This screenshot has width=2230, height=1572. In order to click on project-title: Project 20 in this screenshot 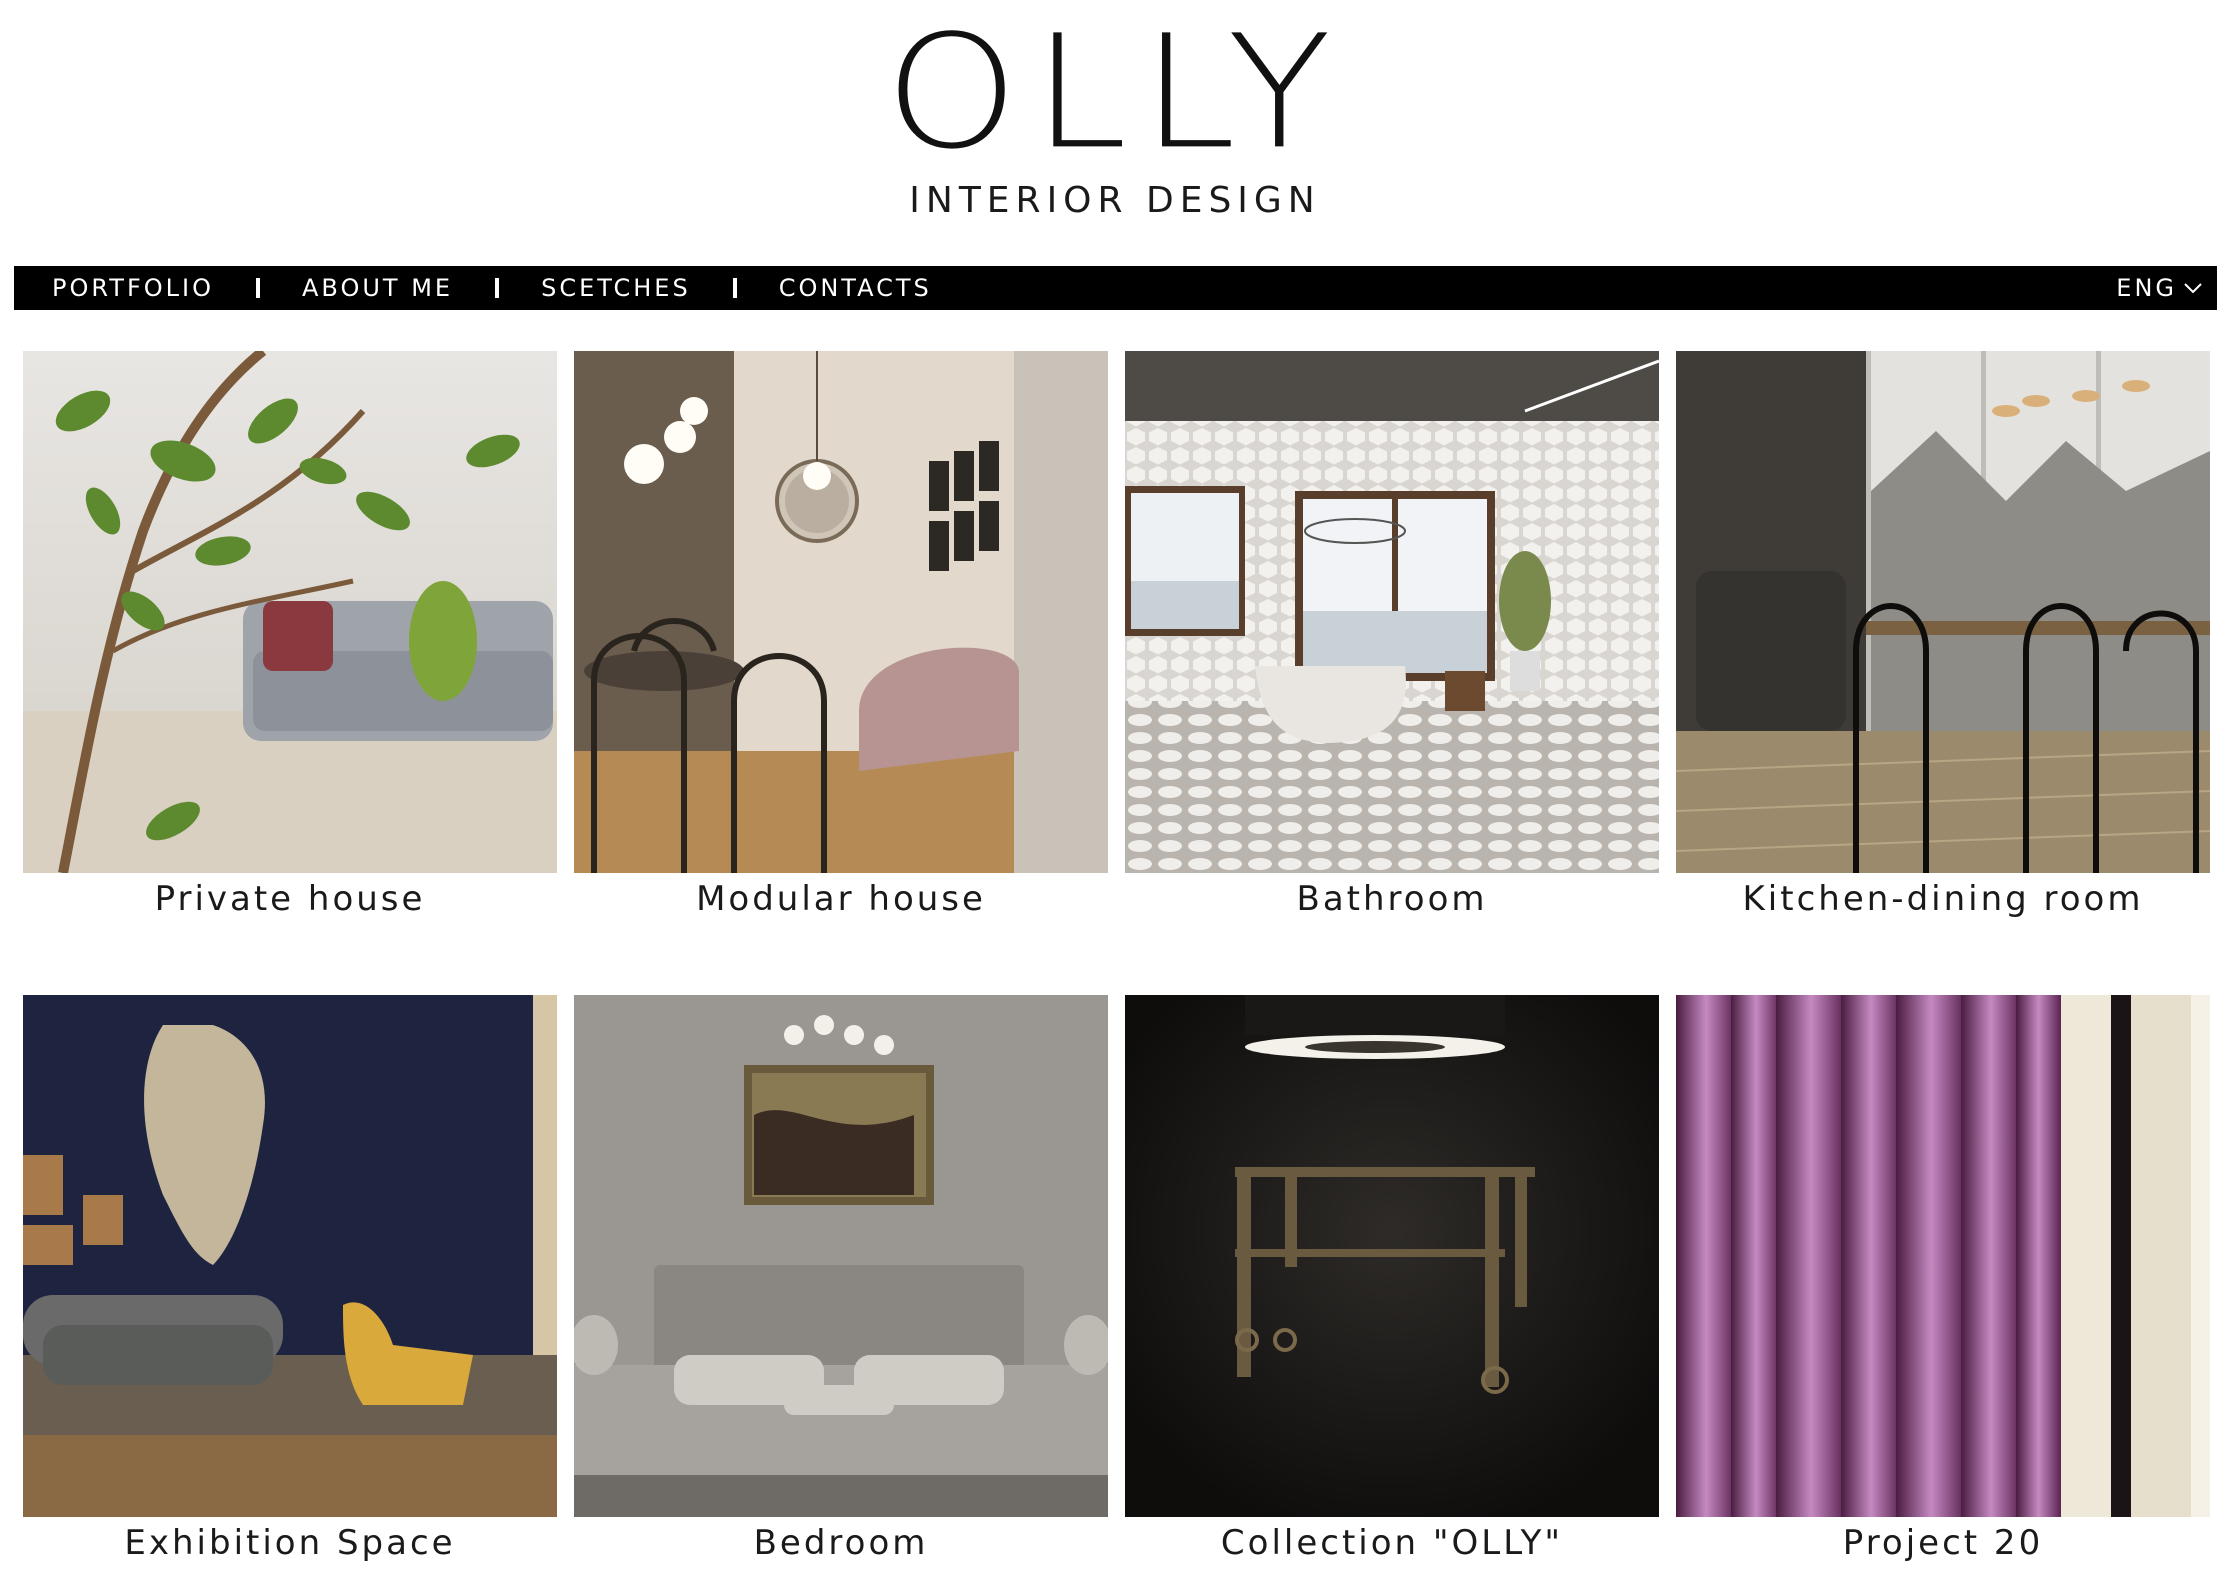, I will do `click(1943, 1543)`.